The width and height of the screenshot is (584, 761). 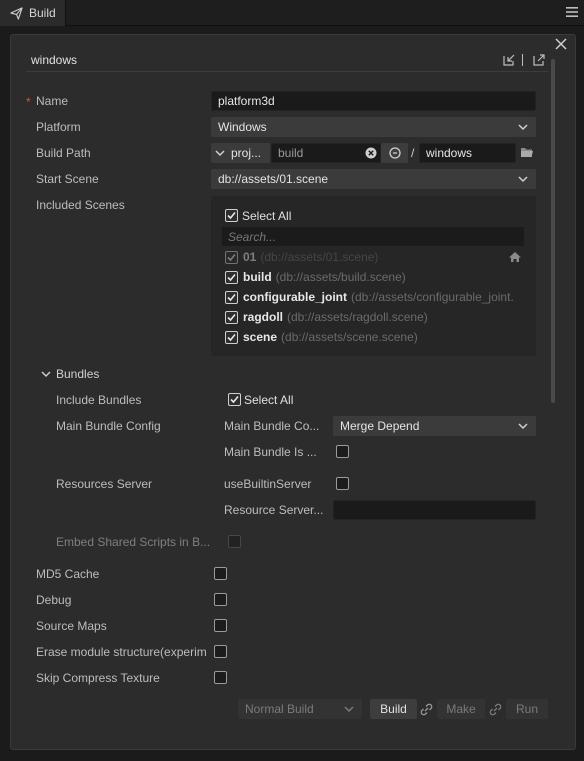 I want to click on main-bundle-compression-select: Merge Depend, so click(x=434, y=426).